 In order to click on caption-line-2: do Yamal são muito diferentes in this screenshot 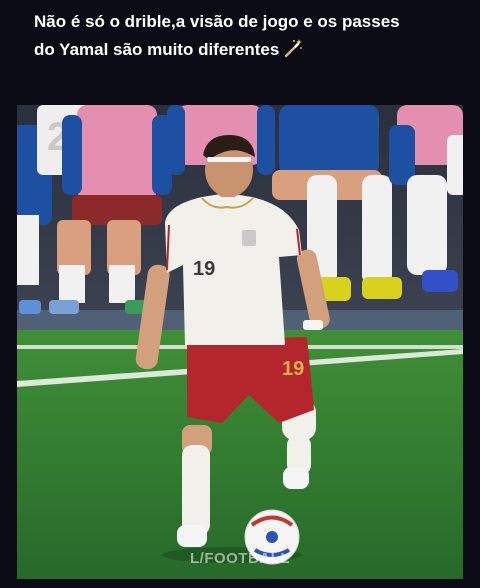, I will do `click(157, 49)`.